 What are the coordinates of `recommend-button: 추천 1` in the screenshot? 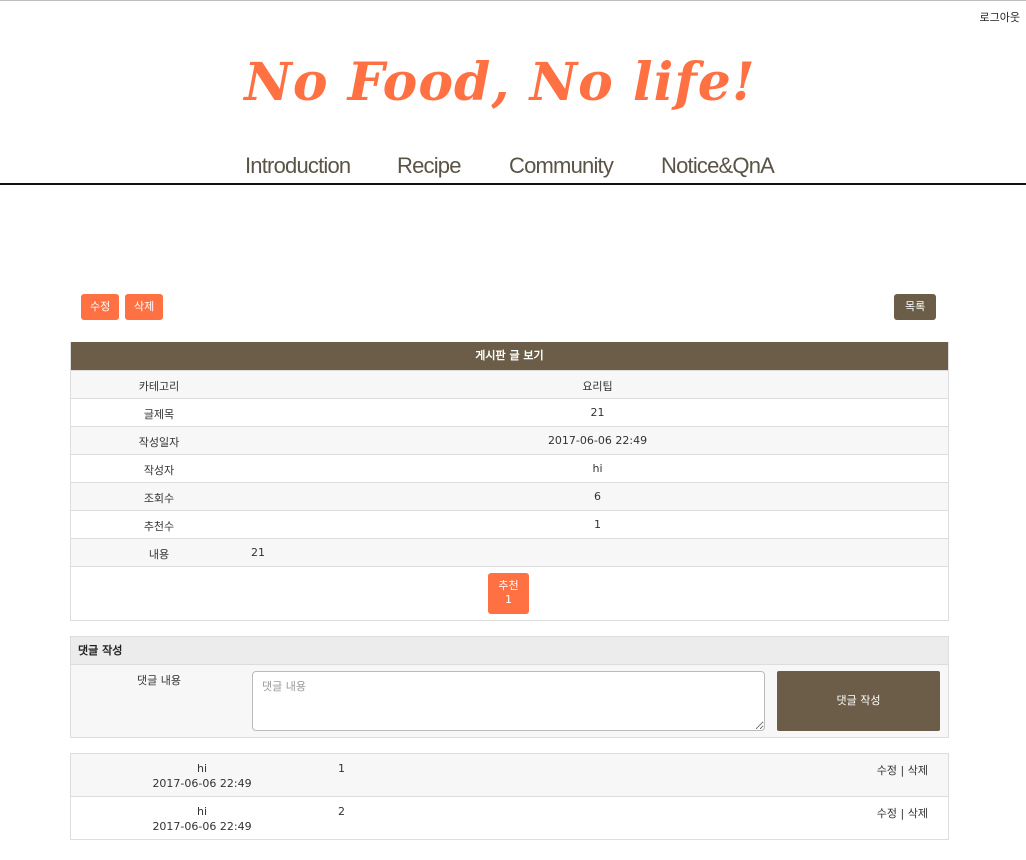 It's located at (508, 593).